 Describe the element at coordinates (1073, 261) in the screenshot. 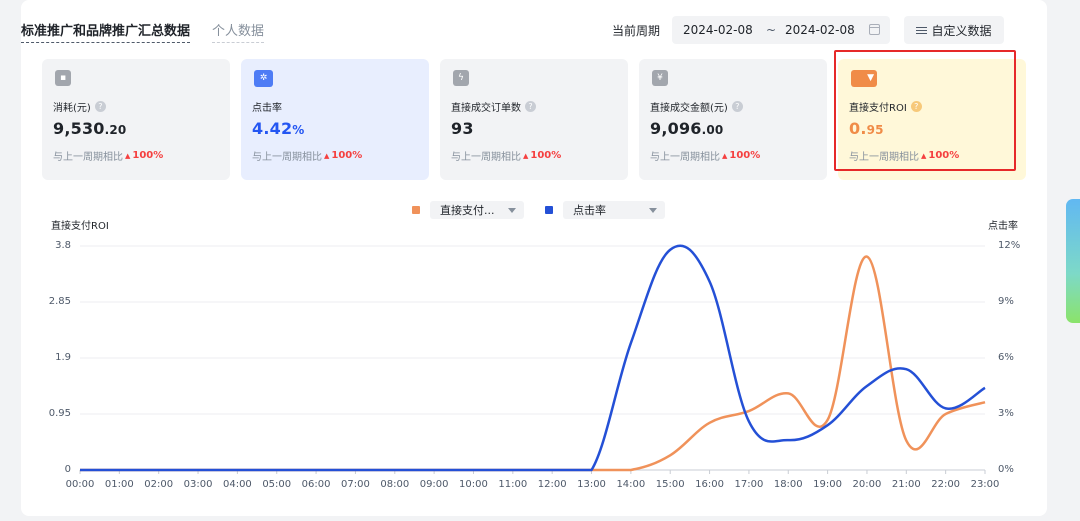

I see `side-drawer-handle` at that location.